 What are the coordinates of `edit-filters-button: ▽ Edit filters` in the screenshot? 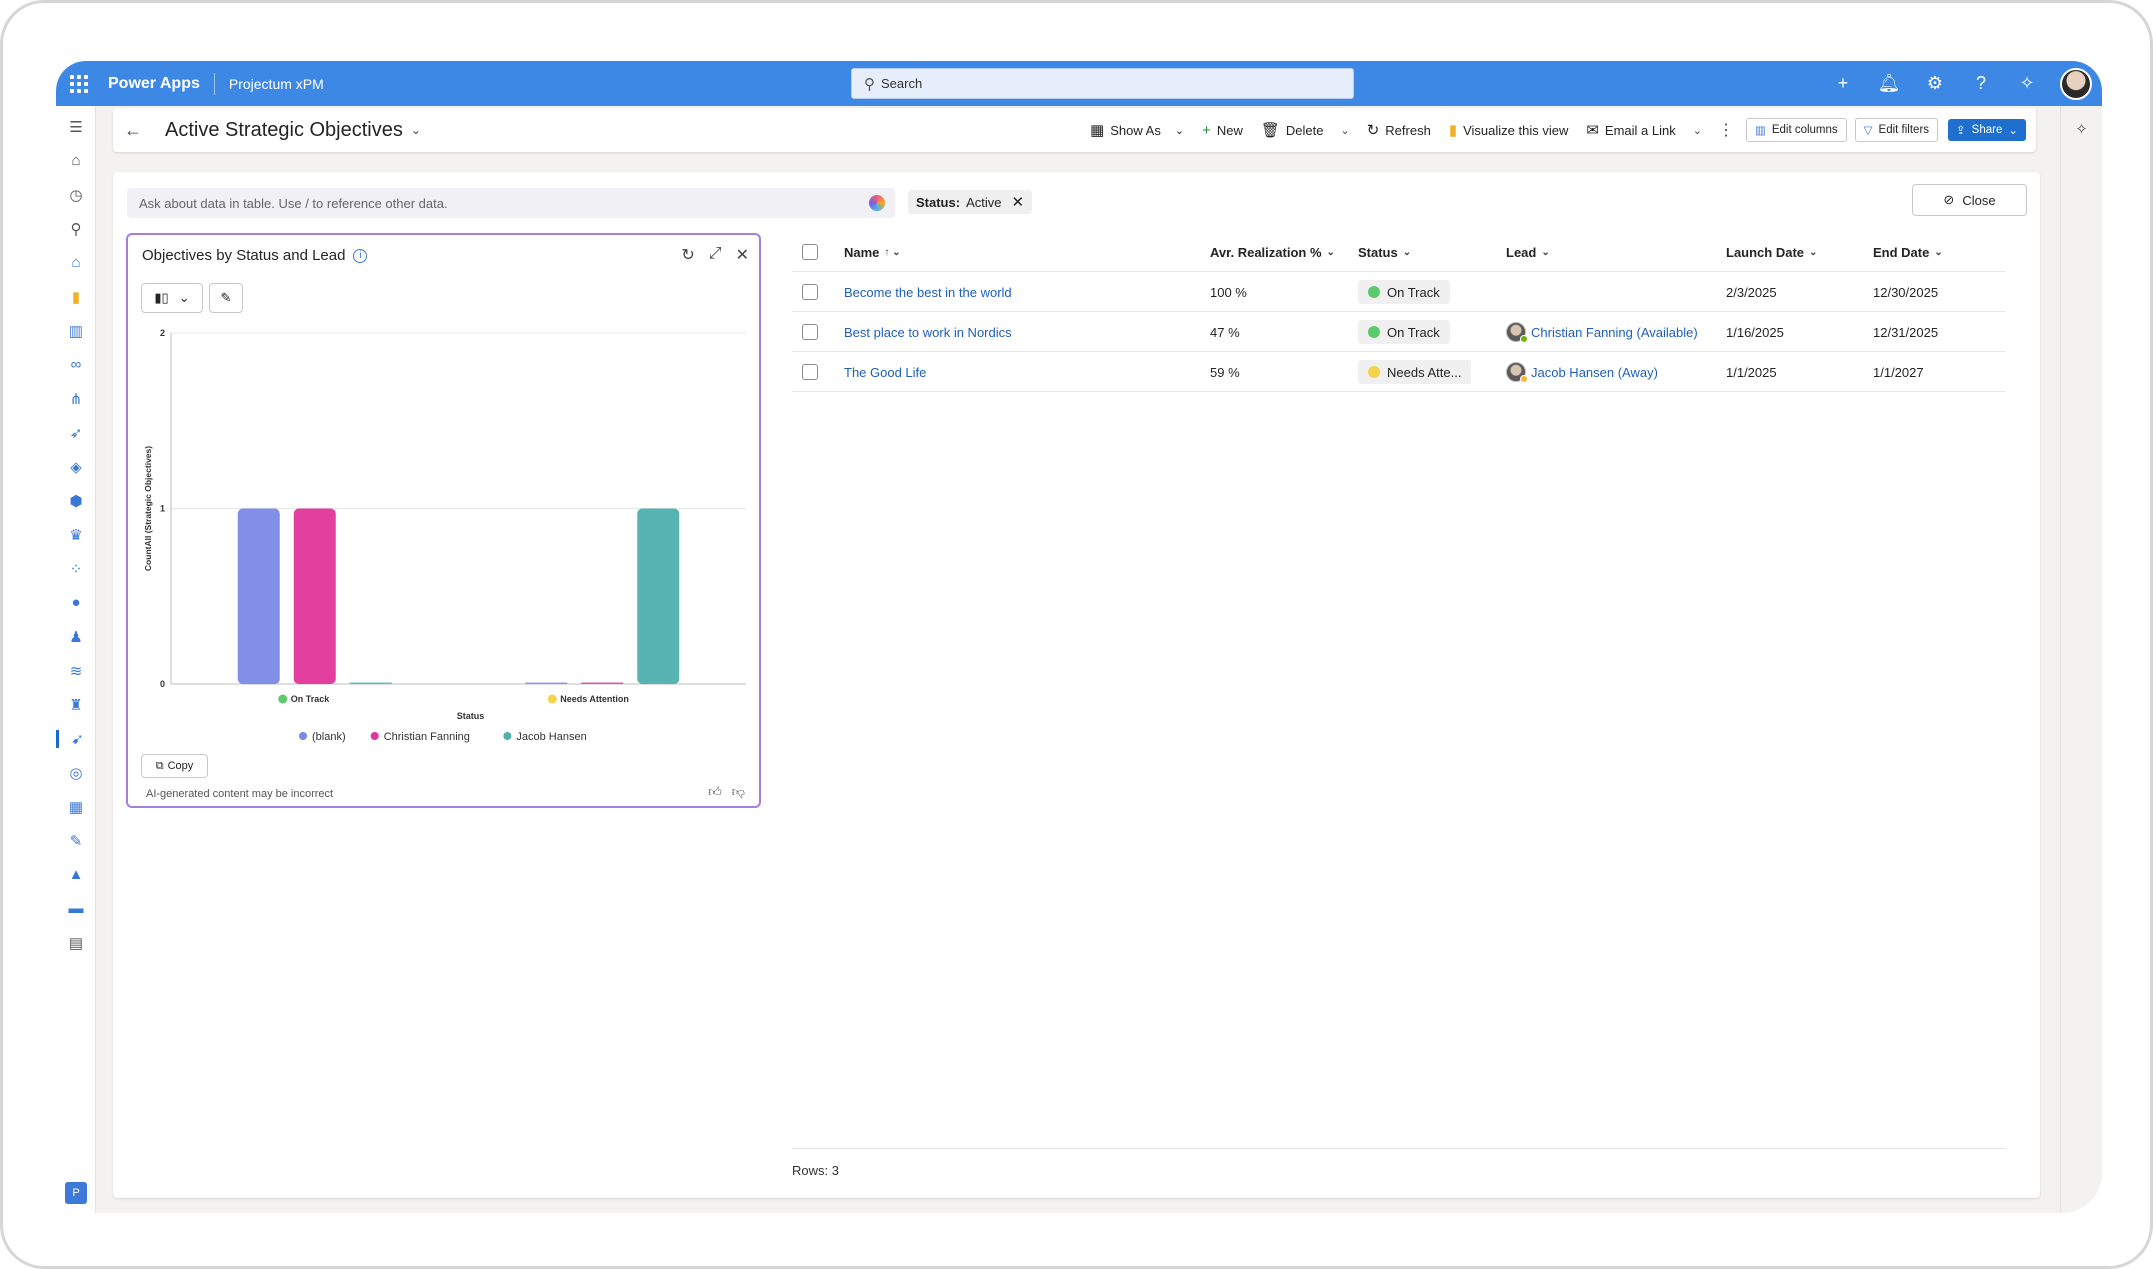 It's located at (1896, 130).